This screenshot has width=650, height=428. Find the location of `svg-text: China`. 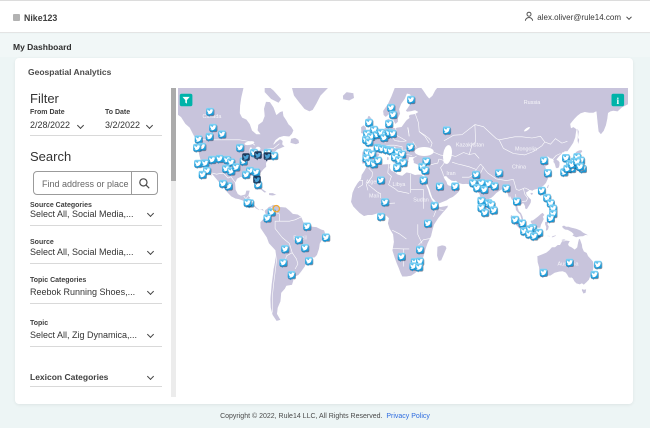

svg-text: China is located at coordinates (518, 168).